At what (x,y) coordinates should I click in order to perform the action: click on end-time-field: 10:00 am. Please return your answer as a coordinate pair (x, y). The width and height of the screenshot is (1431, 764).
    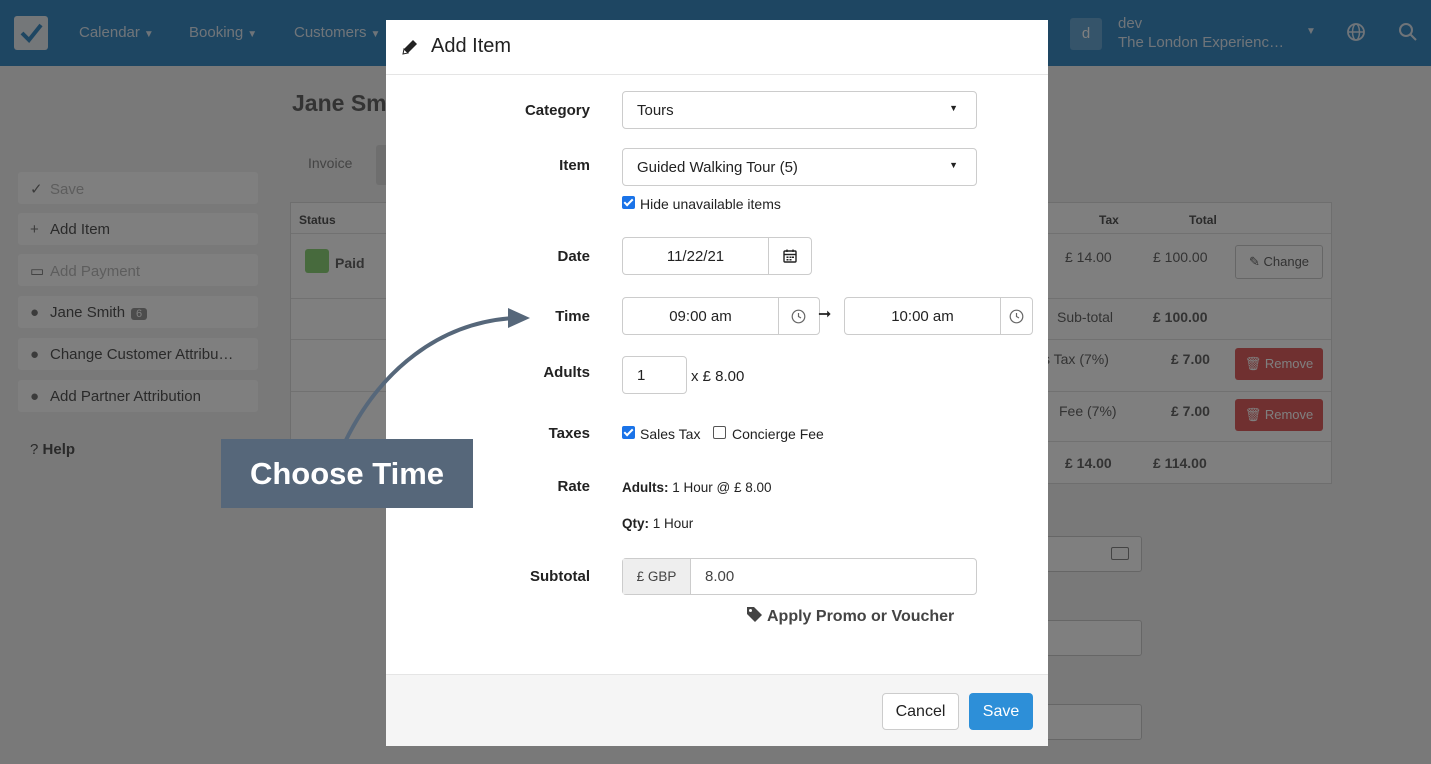
    Looking at the image, I should click on (938, 316).